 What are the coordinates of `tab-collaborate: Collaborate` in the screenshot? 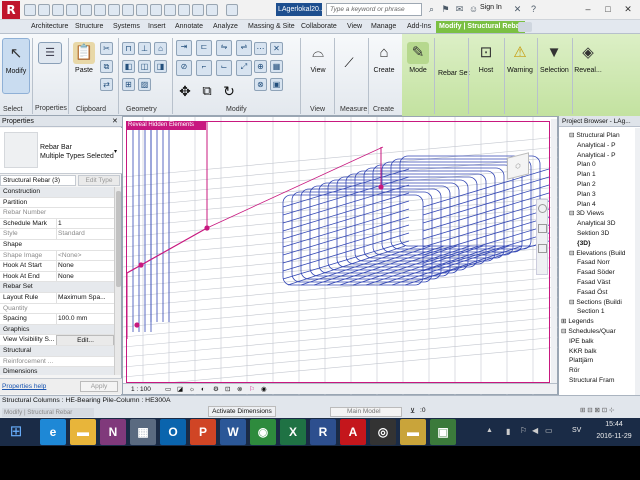 It's located at (319, 27).